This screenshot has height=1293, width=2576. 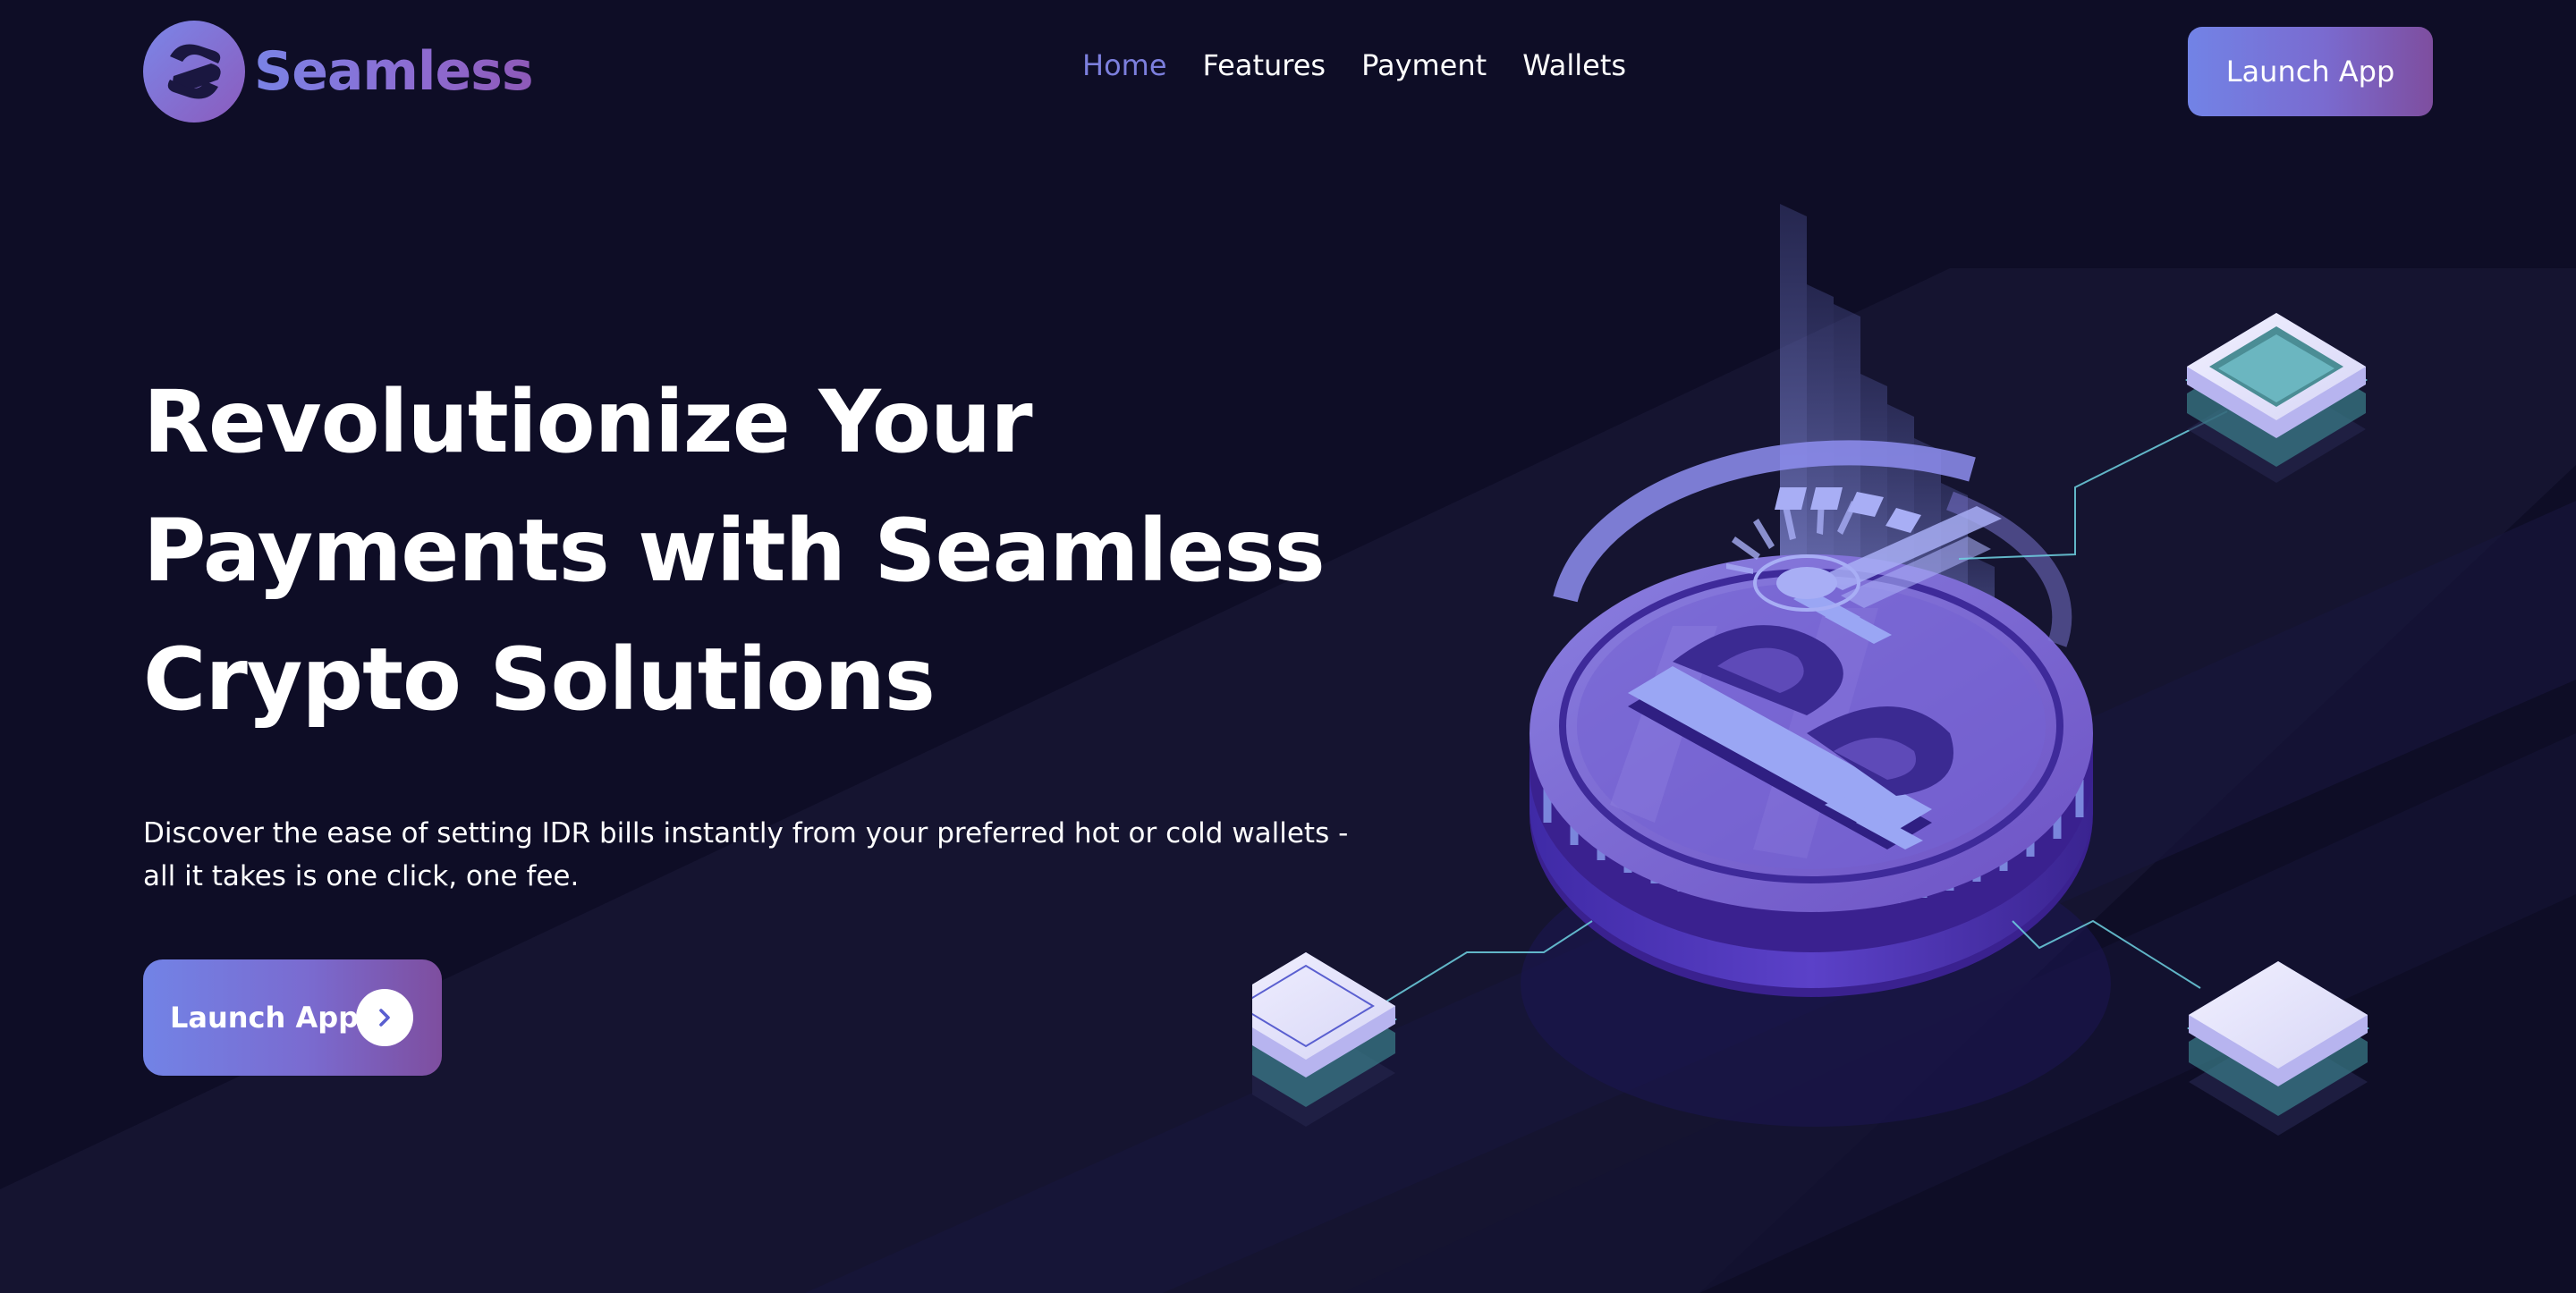 I want to click on hero-launch-app-button: Launch App, so click(x=292, y=1018).